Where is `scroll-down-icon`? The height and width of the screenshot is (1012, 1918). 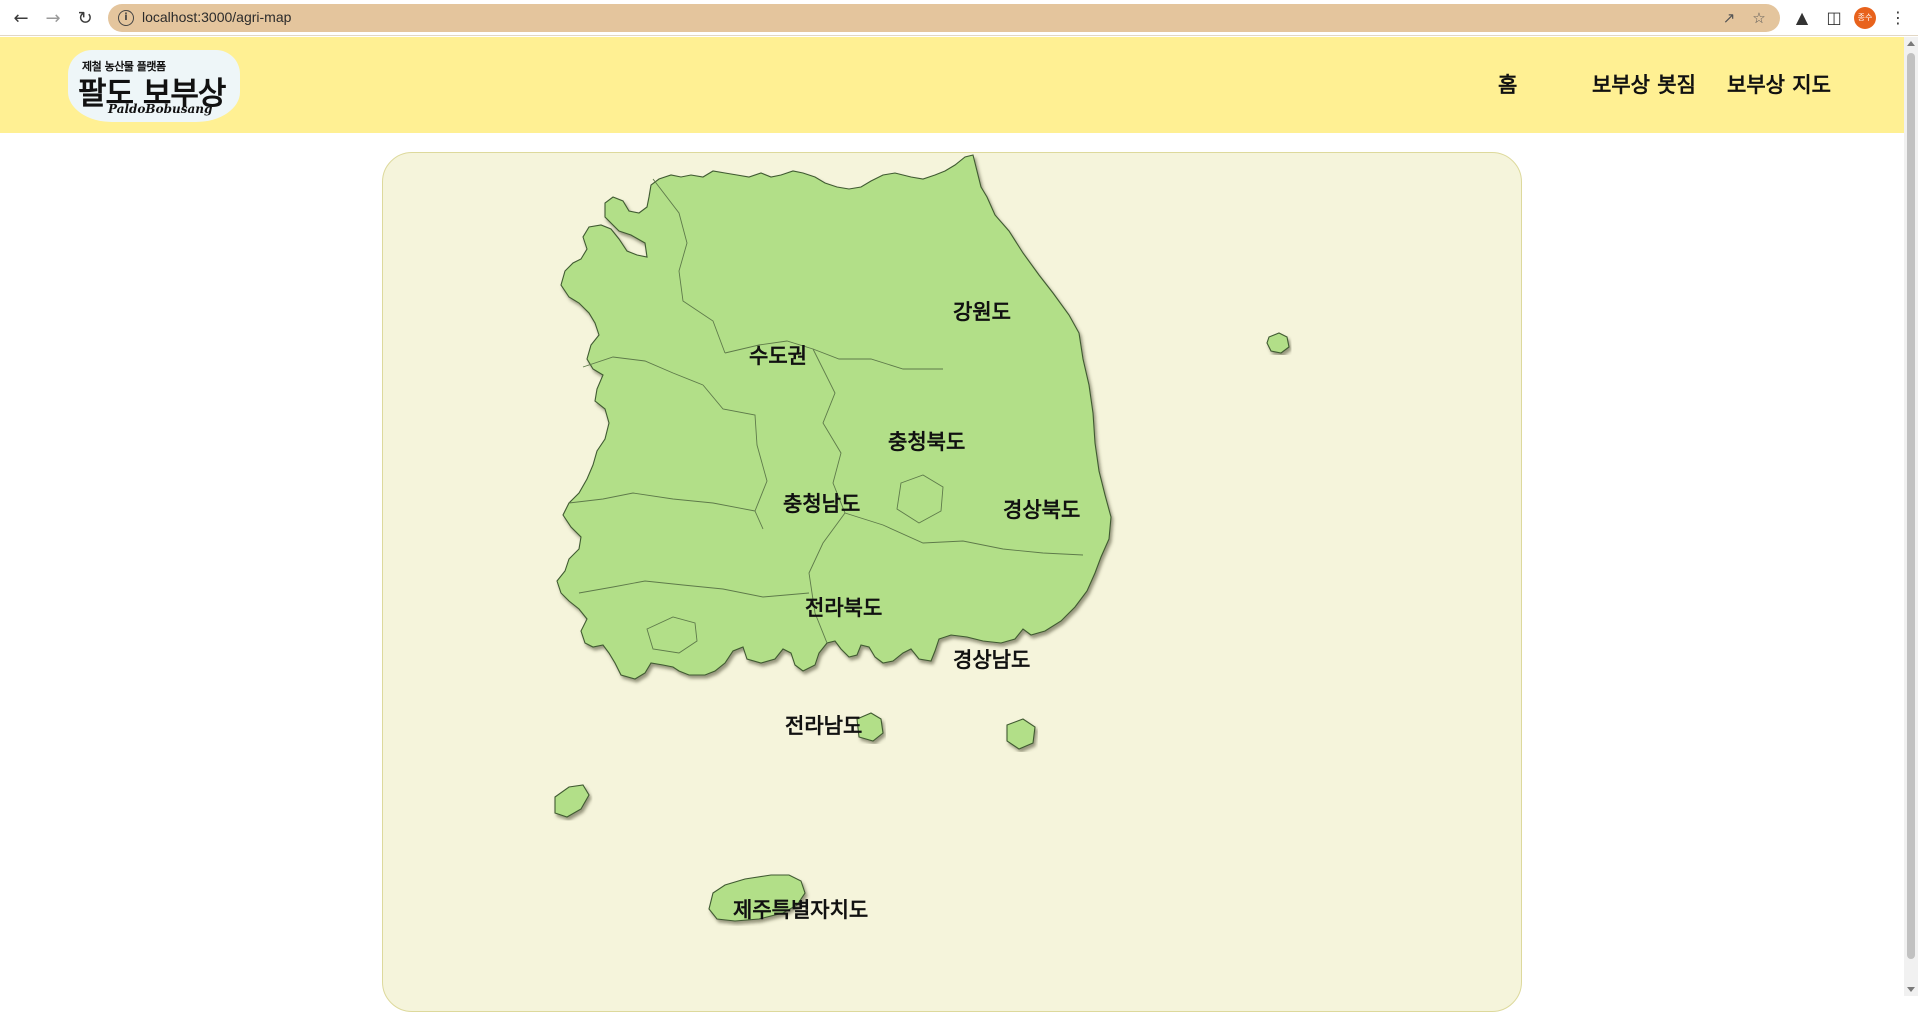 scroll-down-icon is located at coordinates (1911, 989).